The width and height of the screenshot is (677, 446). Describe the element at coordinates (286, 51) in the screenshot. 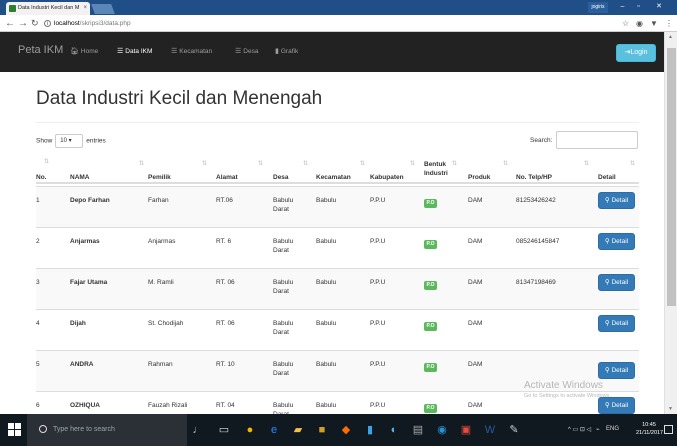

I see `nav-grafik: ▮ Grafik` at that location.